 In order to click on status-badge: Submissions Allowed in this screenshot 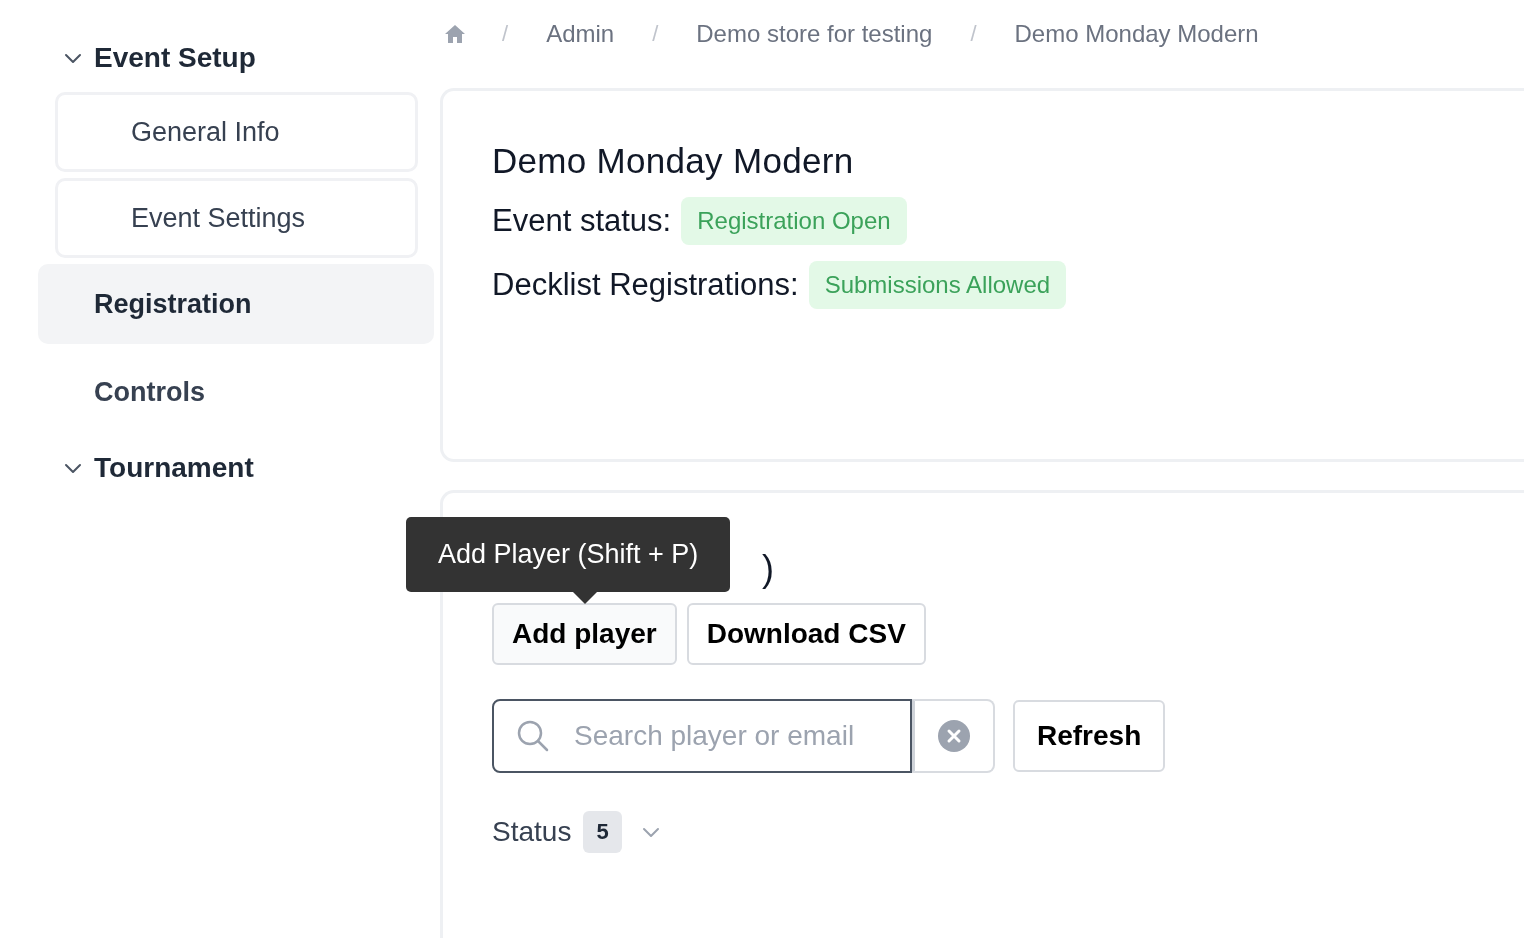, I will do `click(937, 285)`.